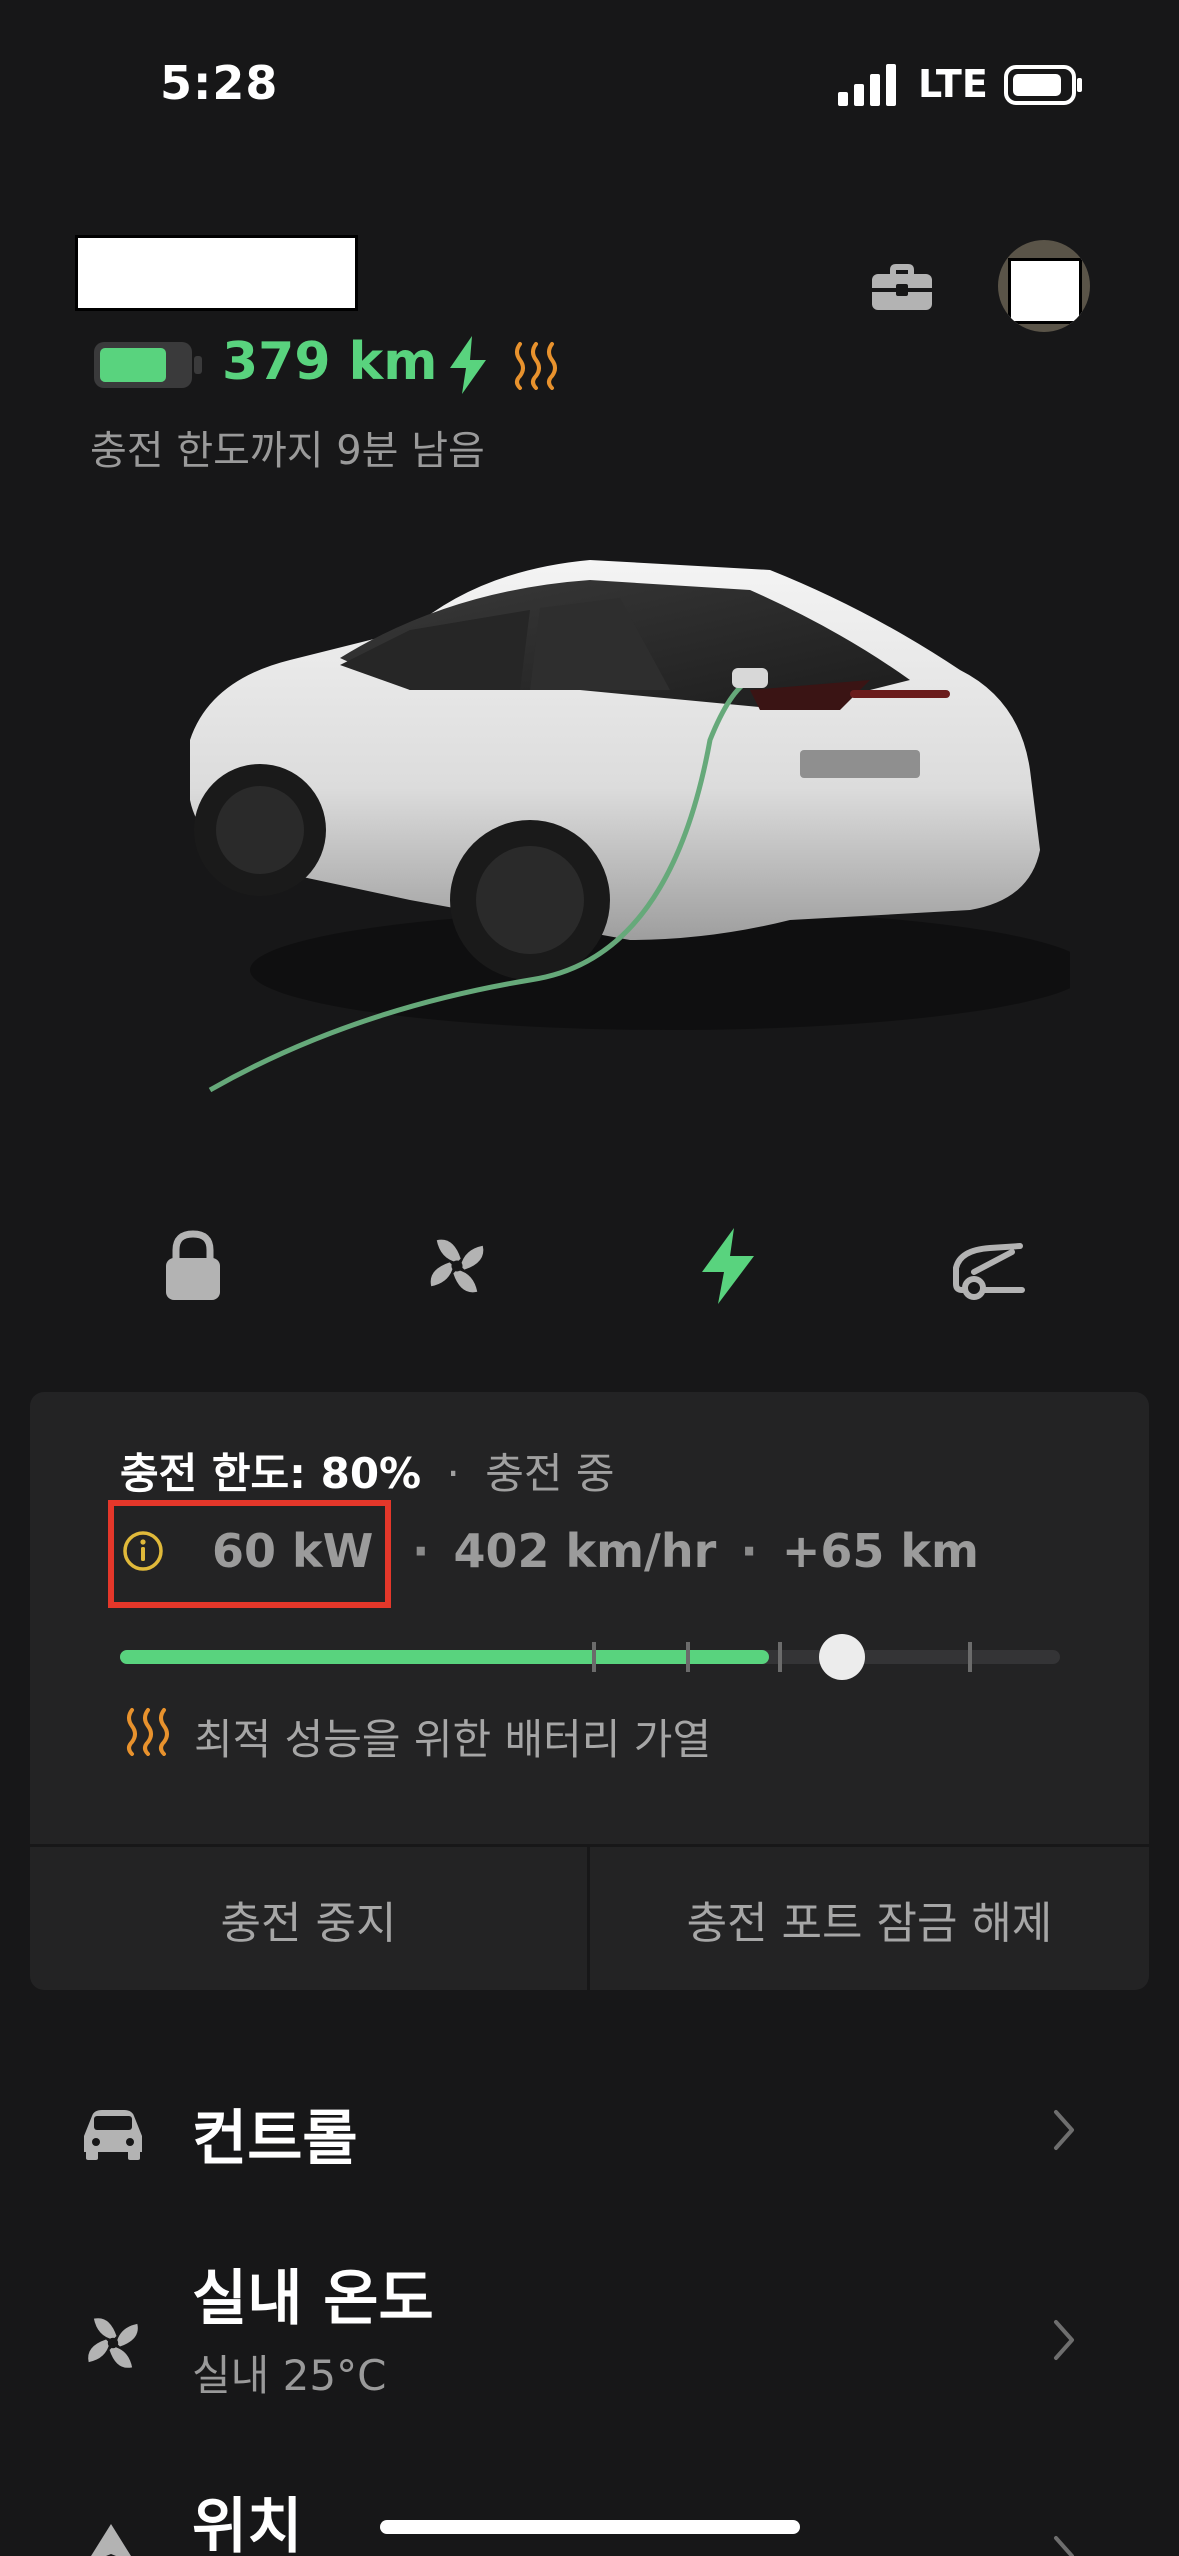  Describe the element at coordinates (148, 365) in the screenshot. I see `vehicle-battery-icon` at that location.